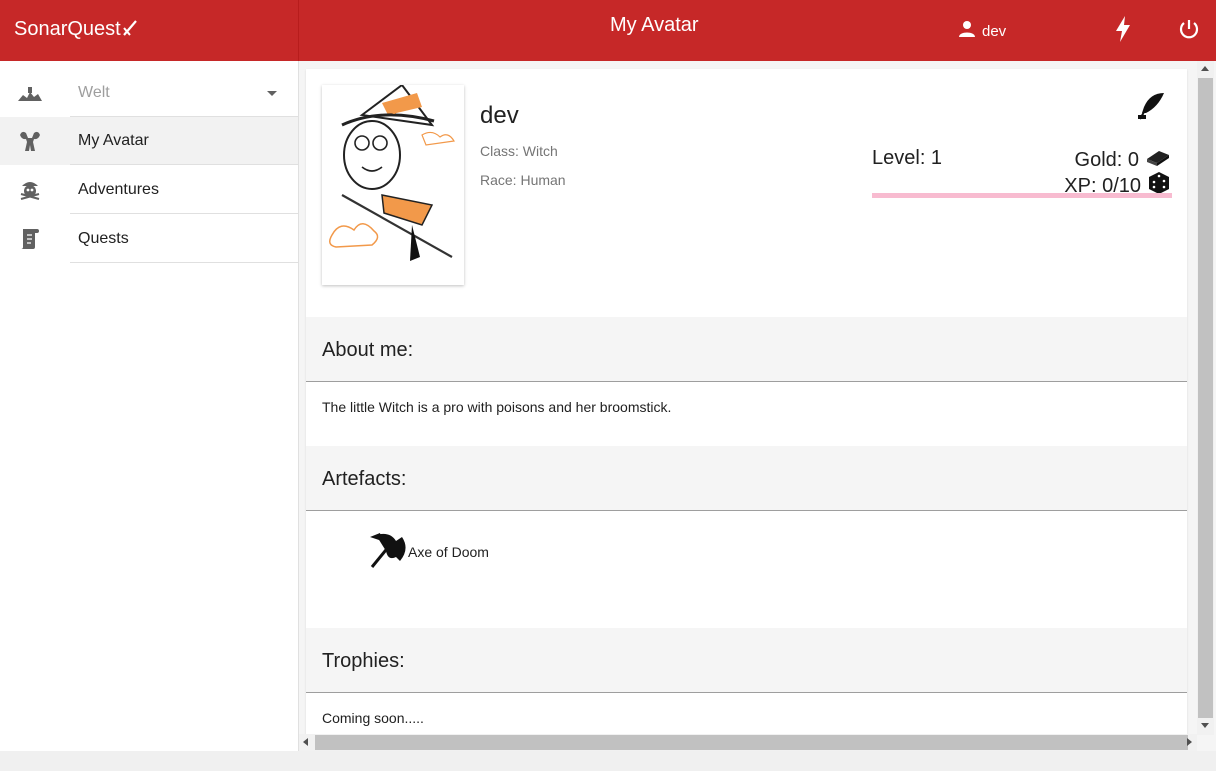  Describe the element at coordinates (654, 25) in the screenshot. I see `page-title: My Avatar` at that location.